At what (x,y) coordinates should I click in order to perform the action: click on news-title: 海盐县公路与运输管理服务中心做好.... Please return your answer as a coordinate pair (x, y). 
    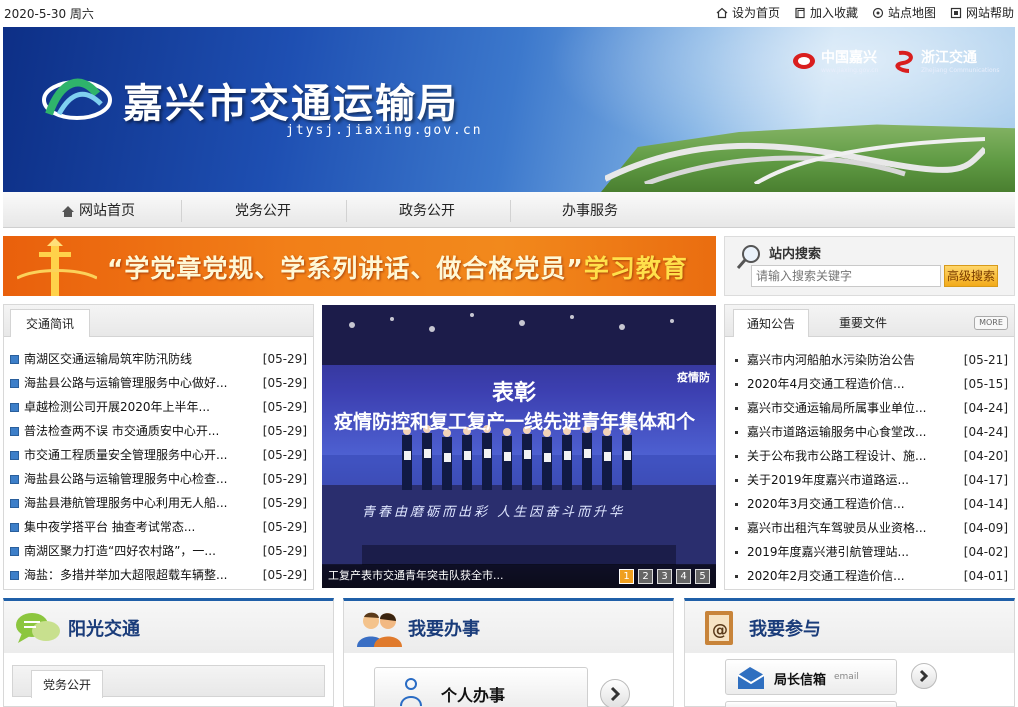
    Looking at the image, I should click on (126, 383).